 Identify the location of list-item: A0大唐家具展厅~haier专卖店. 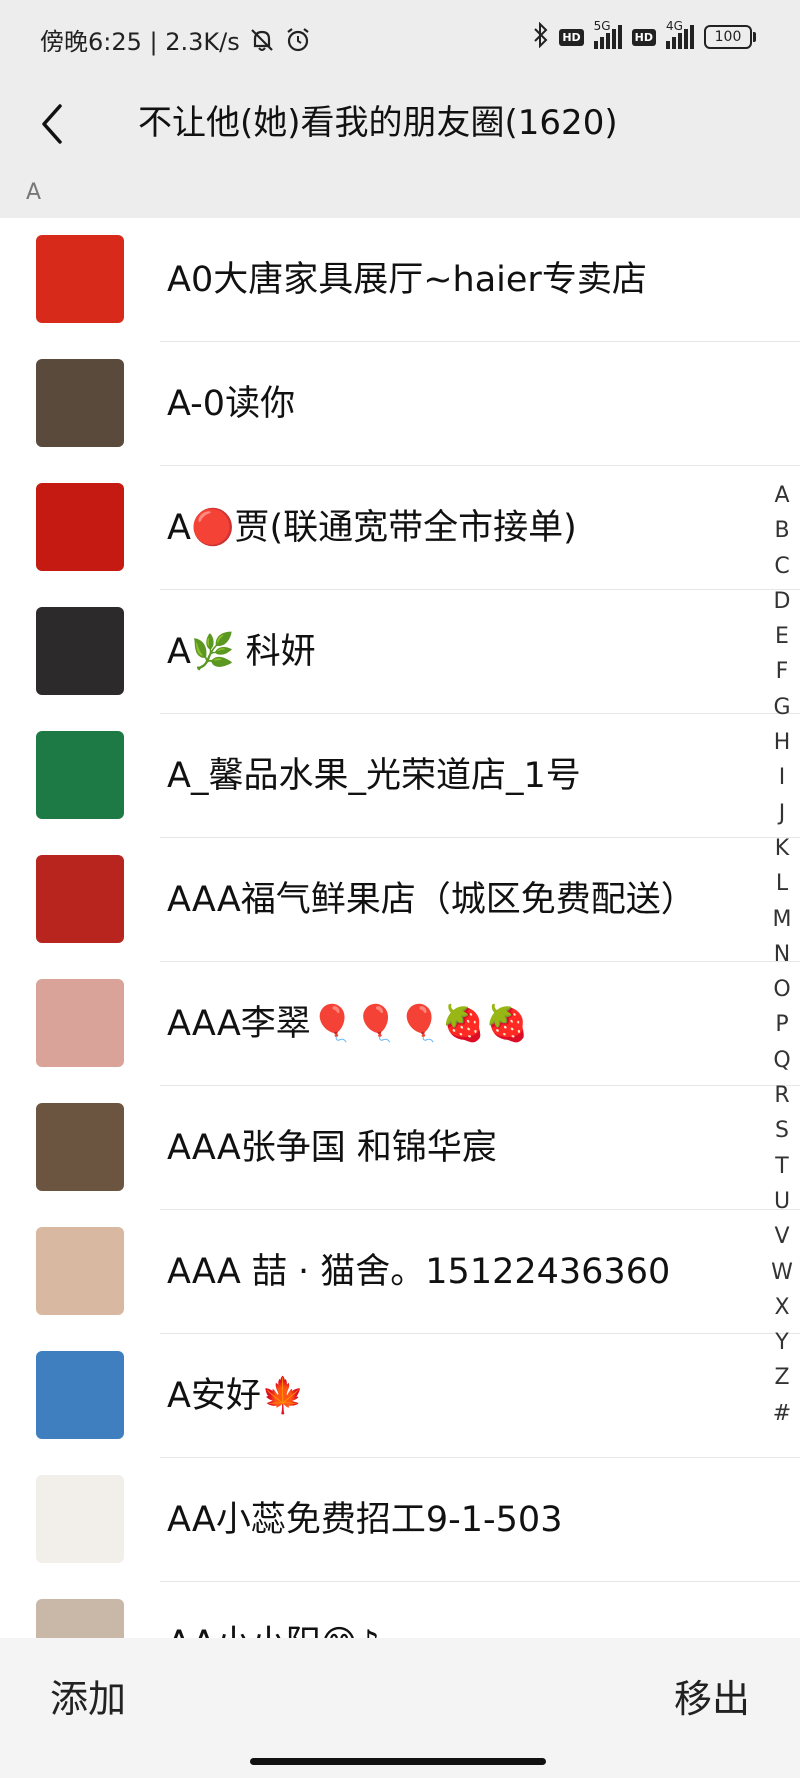
(400, 280).